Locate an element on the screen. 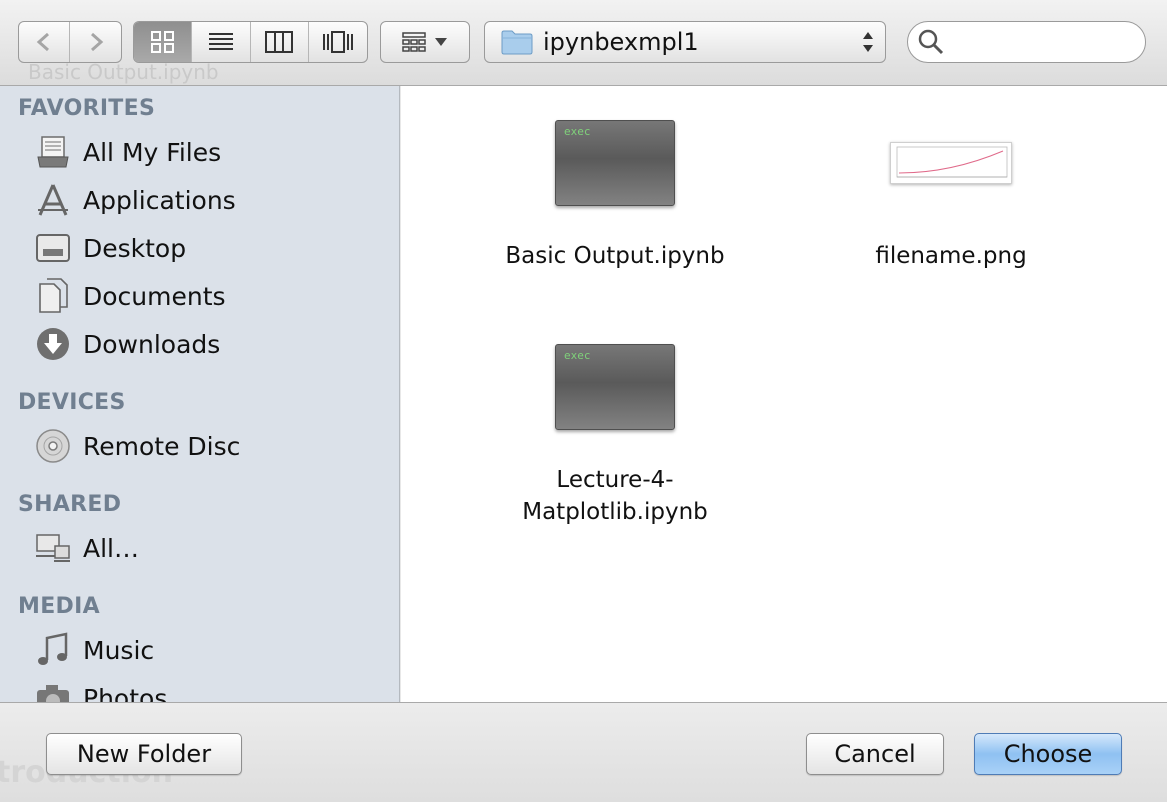  sidebar-item-documents: Documents is located at coordinates (130, 296).